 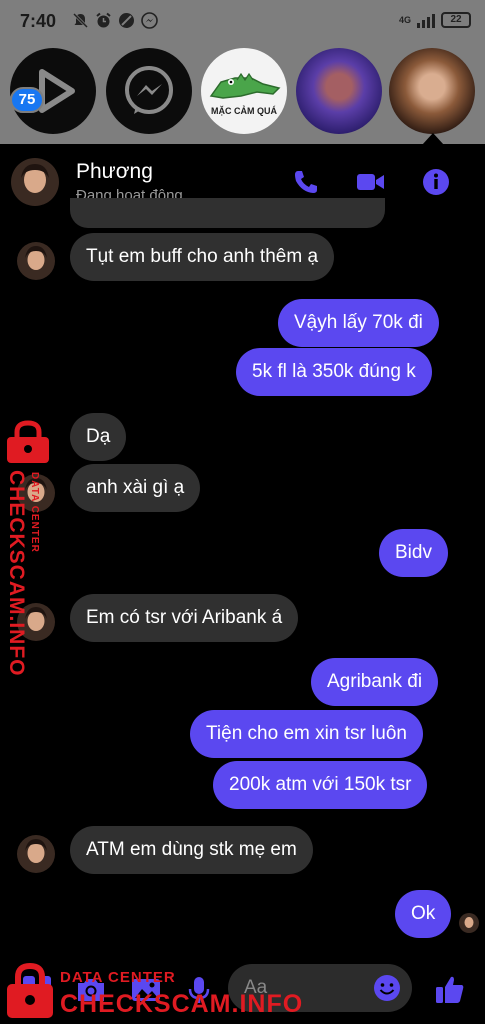 What do you see at coordinates (80, 20) in the screenshot?
I see `mute-icon` at bounding box center [80, 20].